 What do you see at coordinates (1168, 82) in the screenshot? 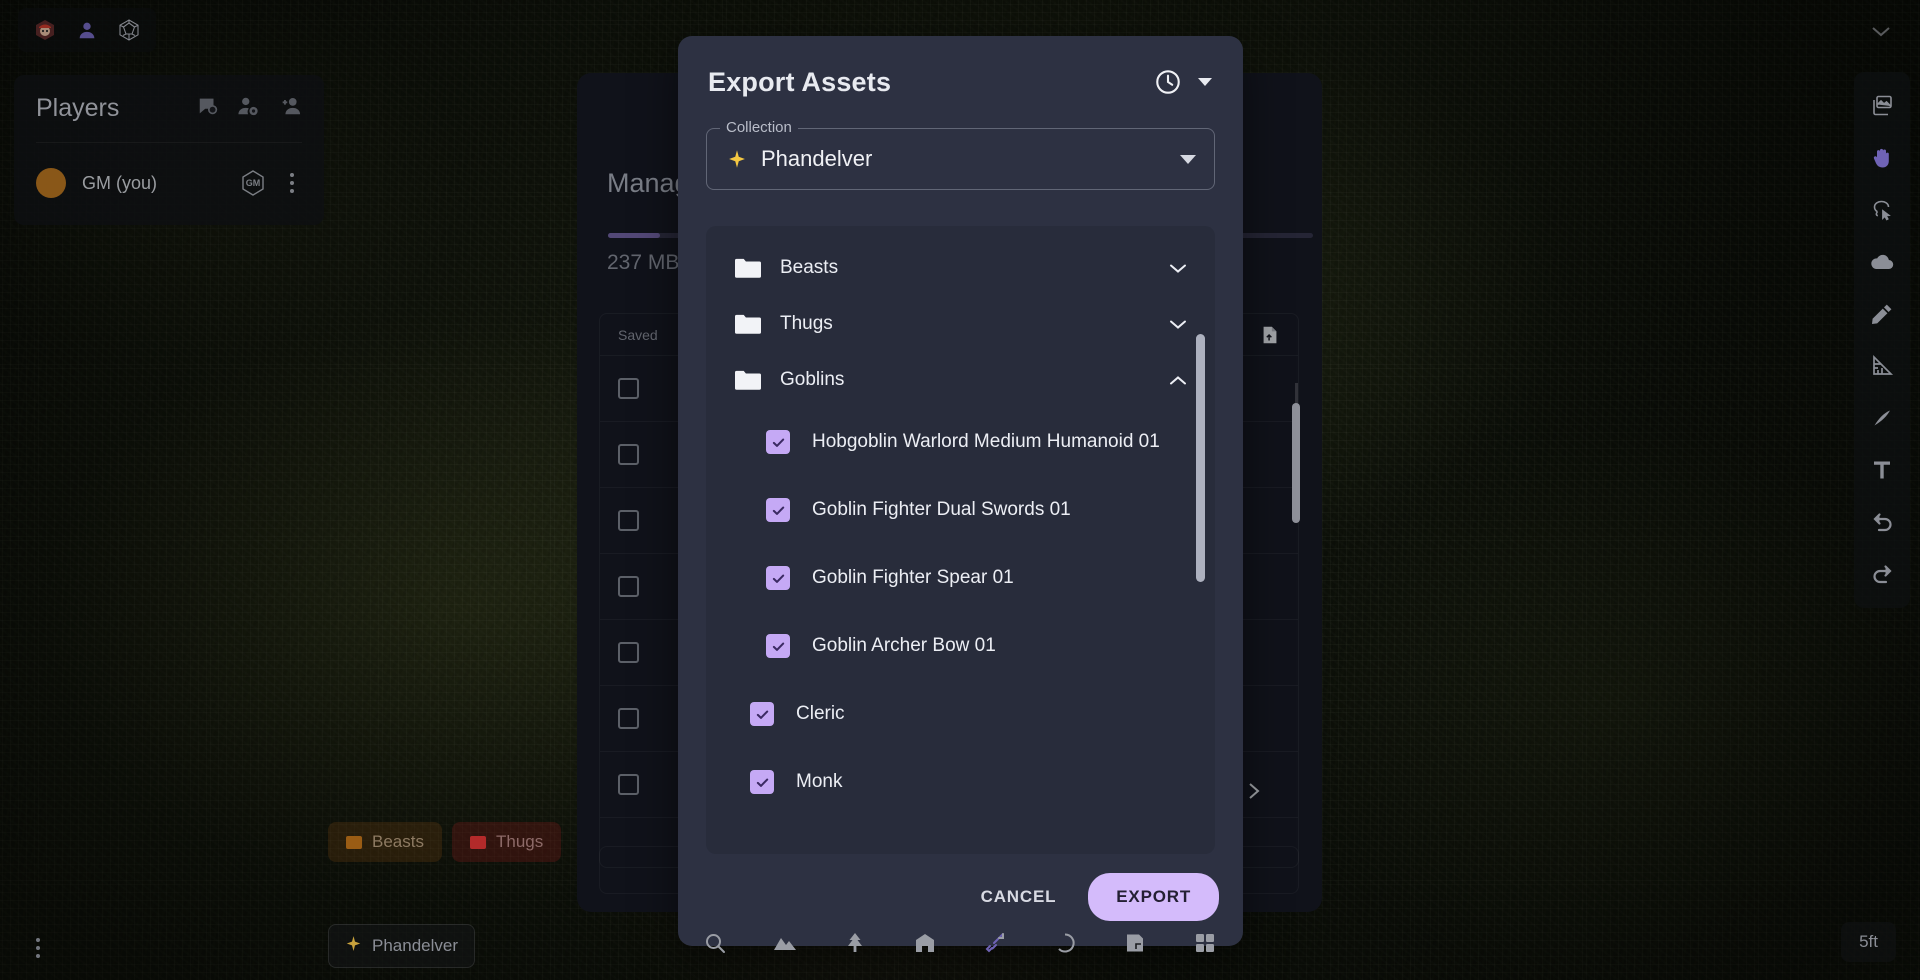
I see `clock-history-icon` at bounding box center [1168, 82].